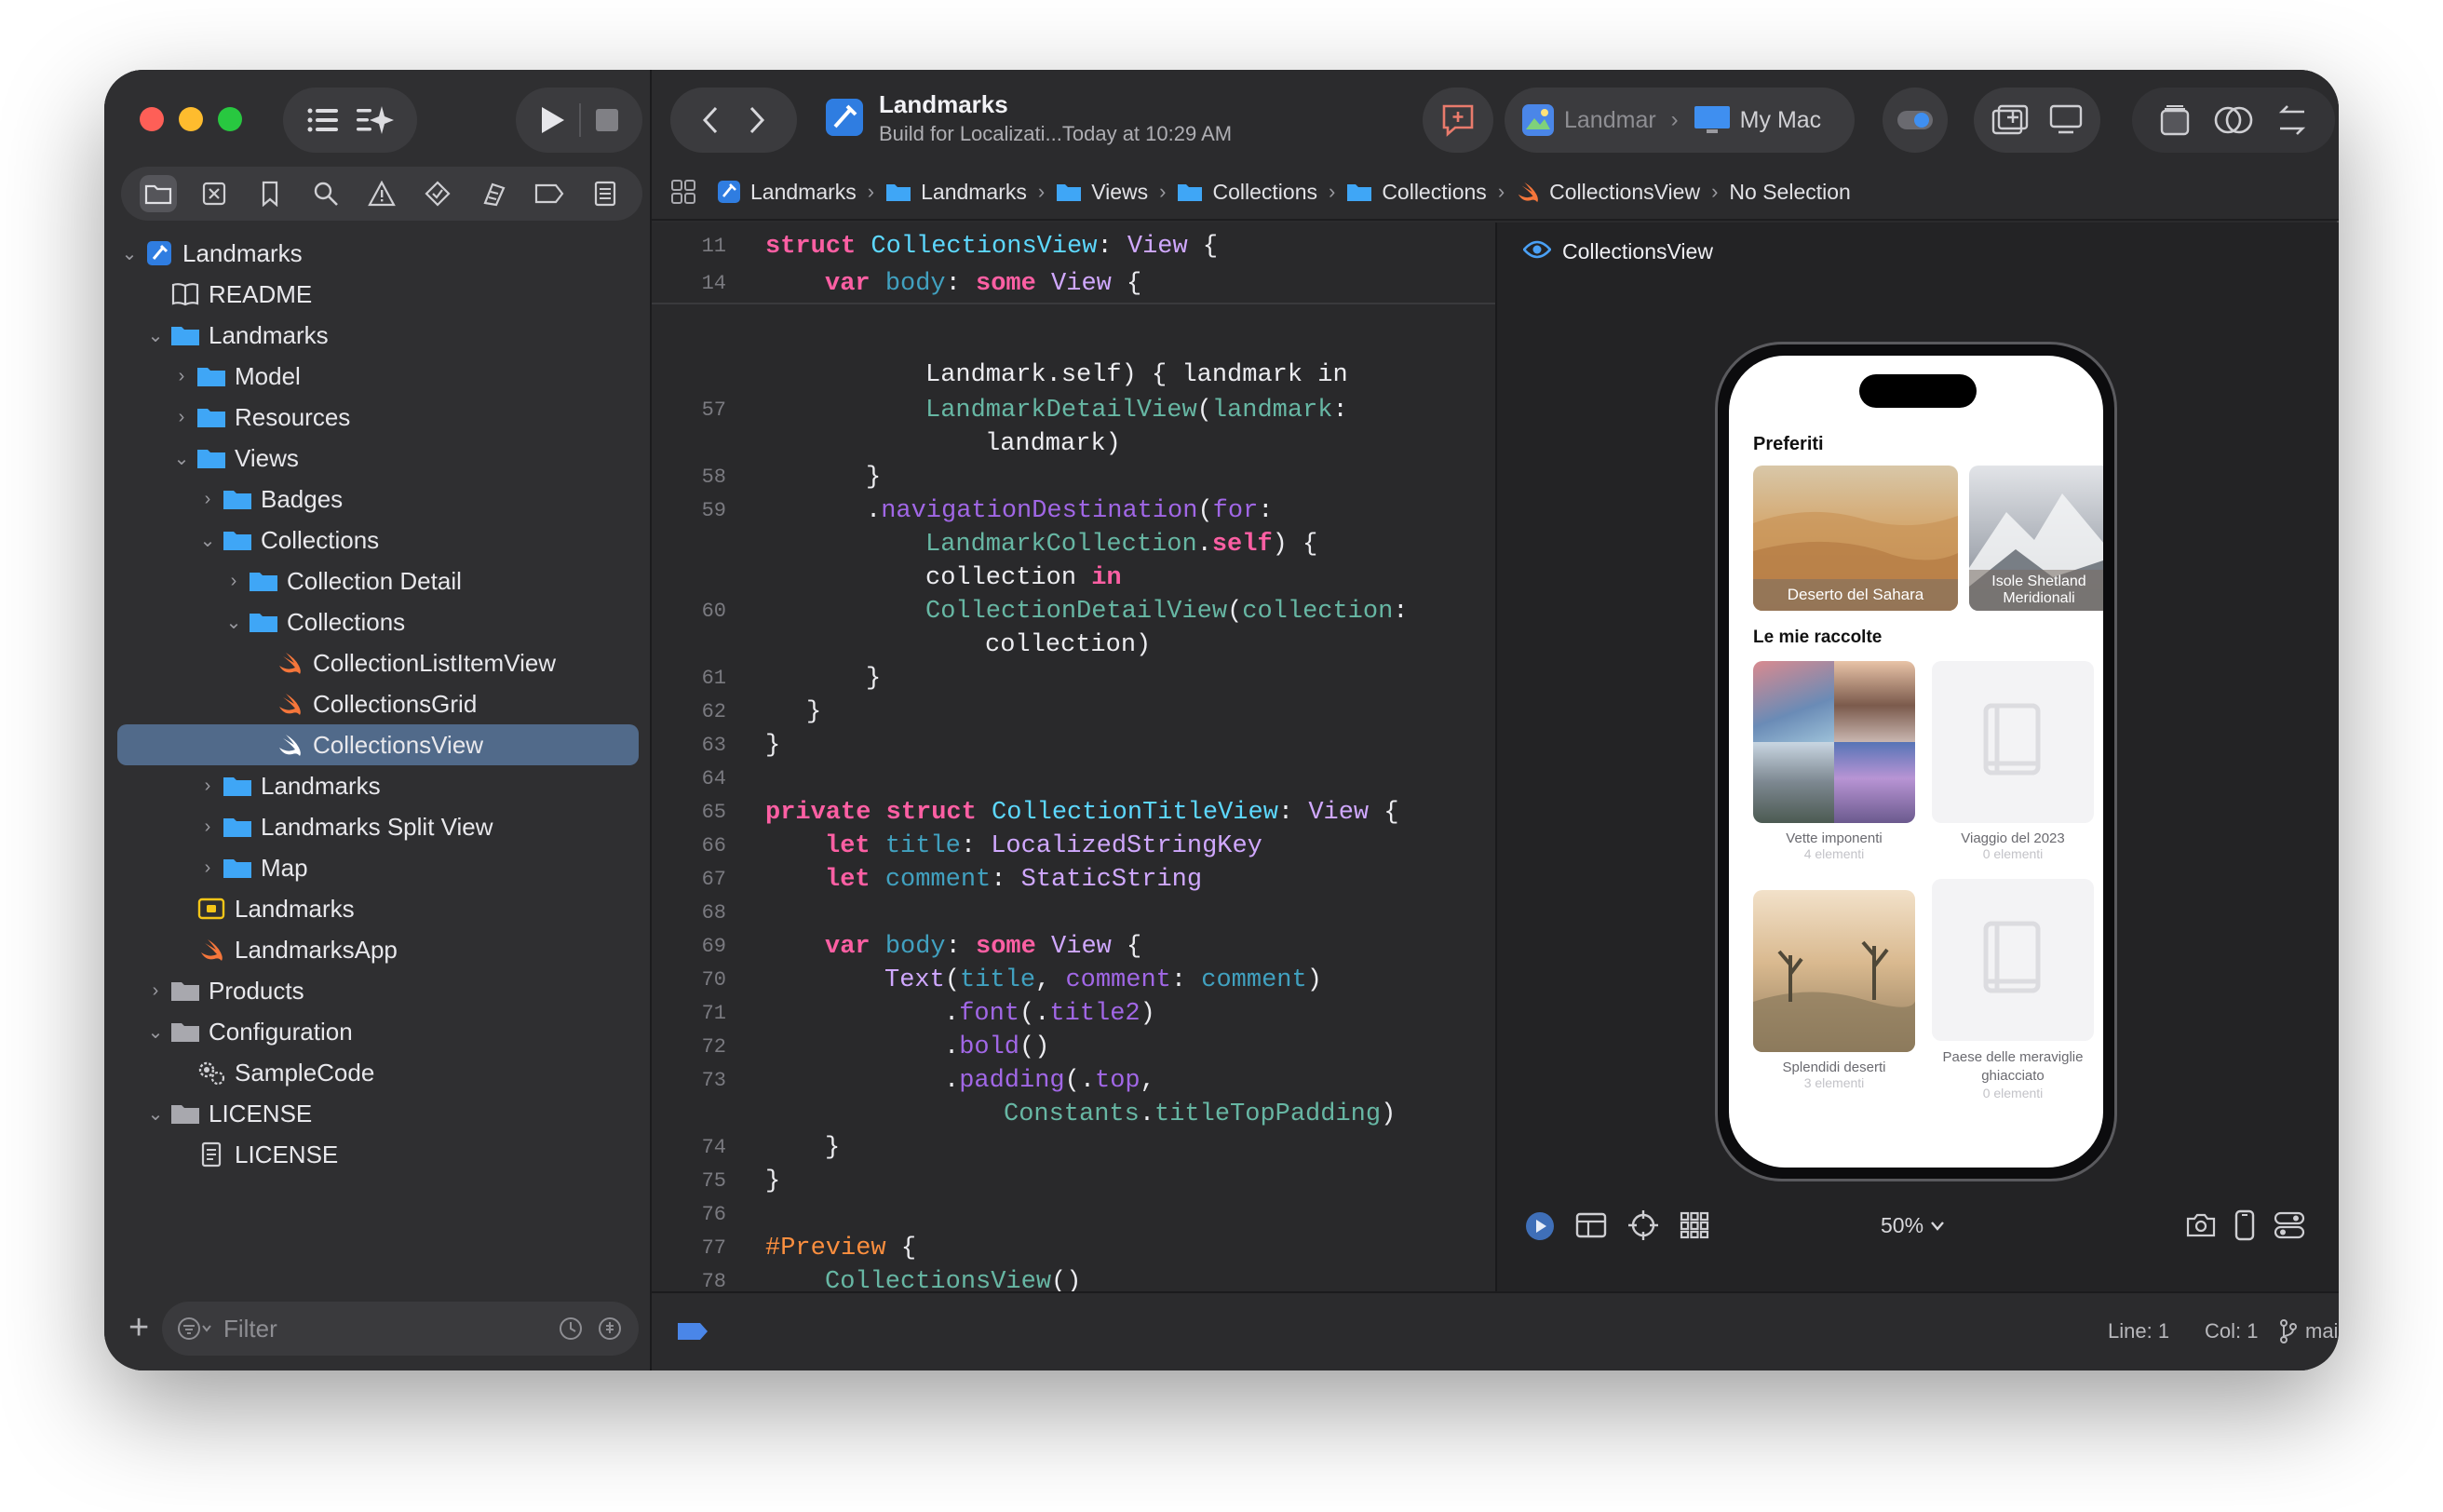 The image size is (2443, 1512). Describe the element at coordinates (378, 1072) in the screenshot. I see `tree-row-file: SampleCode` at that location.